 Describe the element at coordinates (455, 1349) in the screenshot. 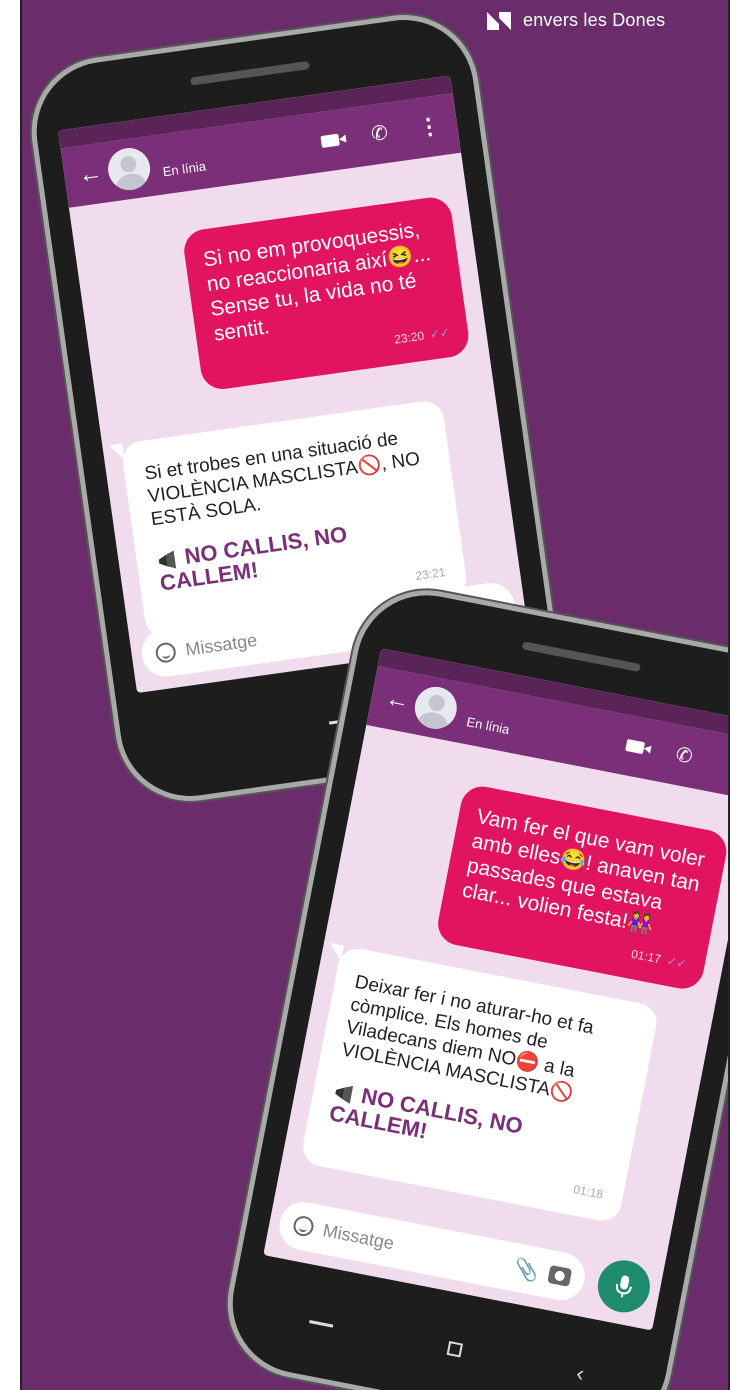

I see `nav-recents-icon` at that location.